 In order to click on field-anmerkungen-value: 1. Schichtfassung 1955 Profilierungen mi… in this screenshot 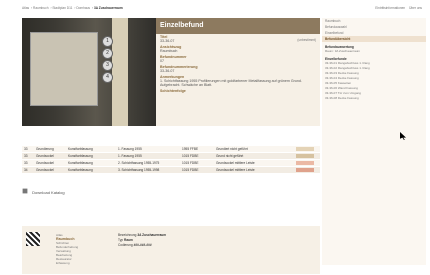, I will do `click(231, 83)`.